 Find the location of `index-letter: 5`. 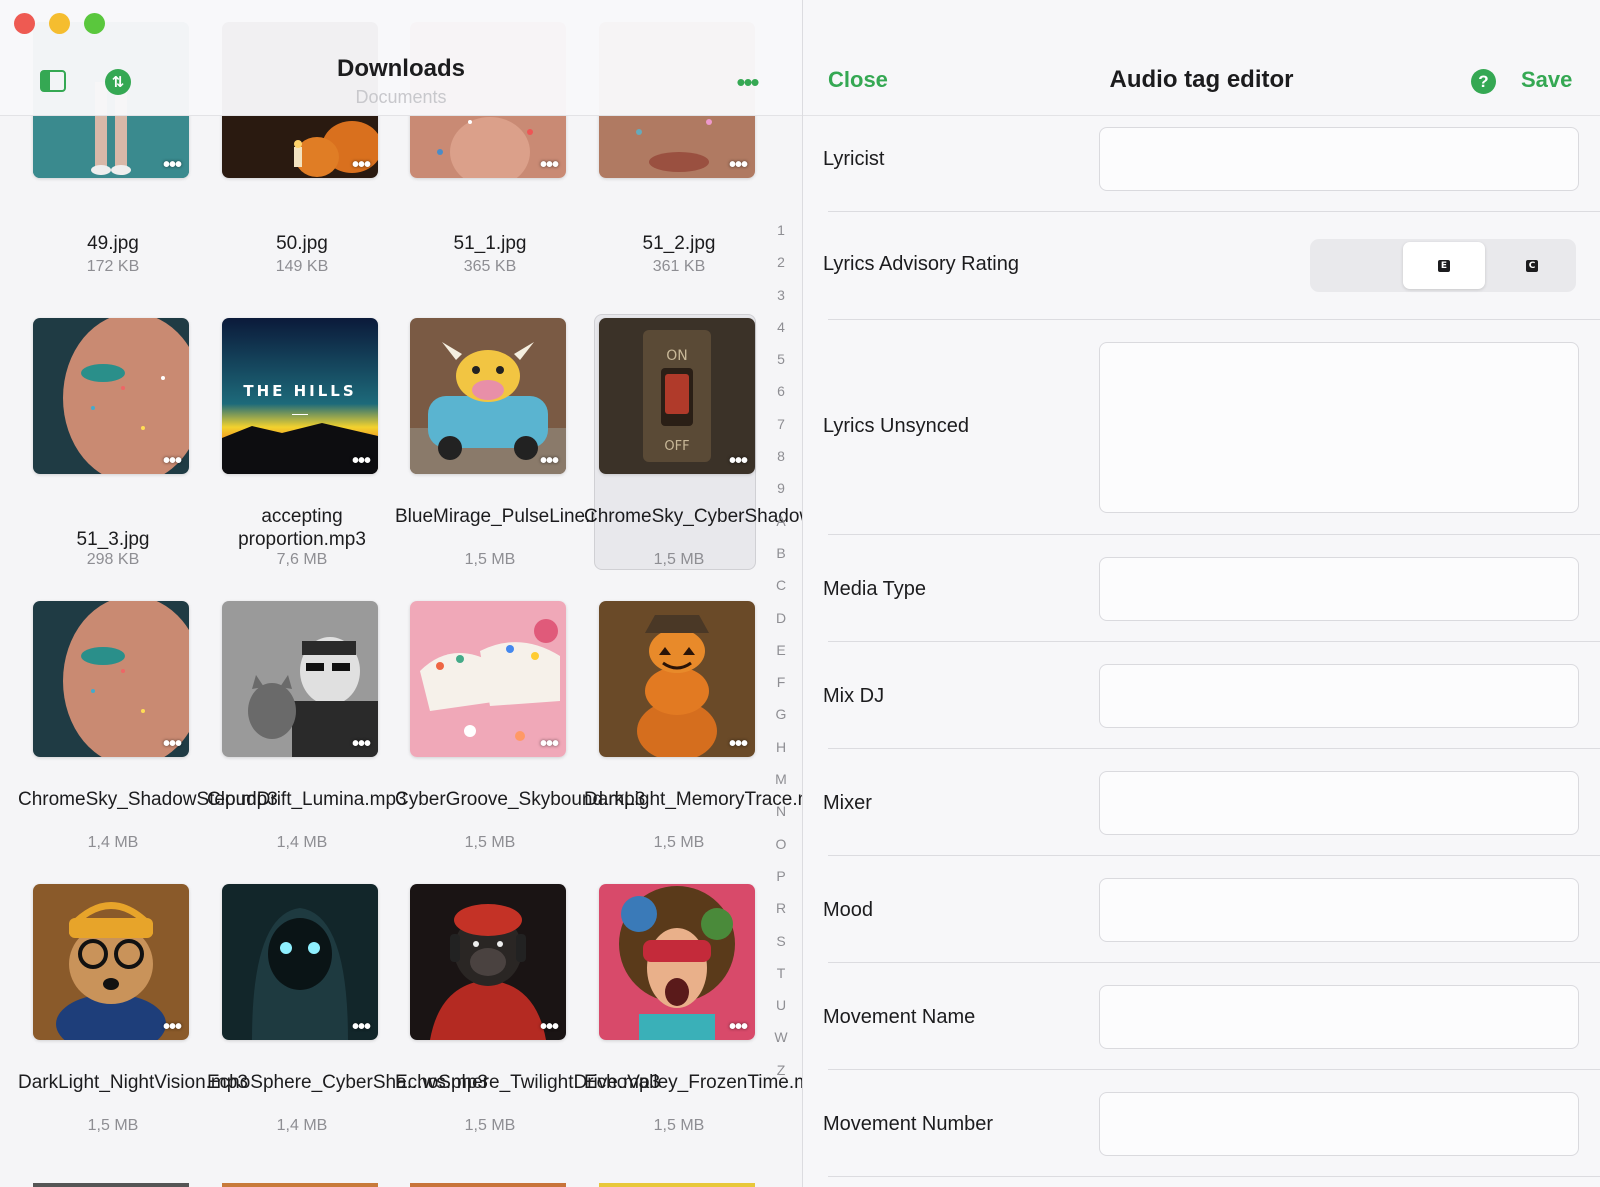

index-letter: 5 is located at coordinates (781, 367).